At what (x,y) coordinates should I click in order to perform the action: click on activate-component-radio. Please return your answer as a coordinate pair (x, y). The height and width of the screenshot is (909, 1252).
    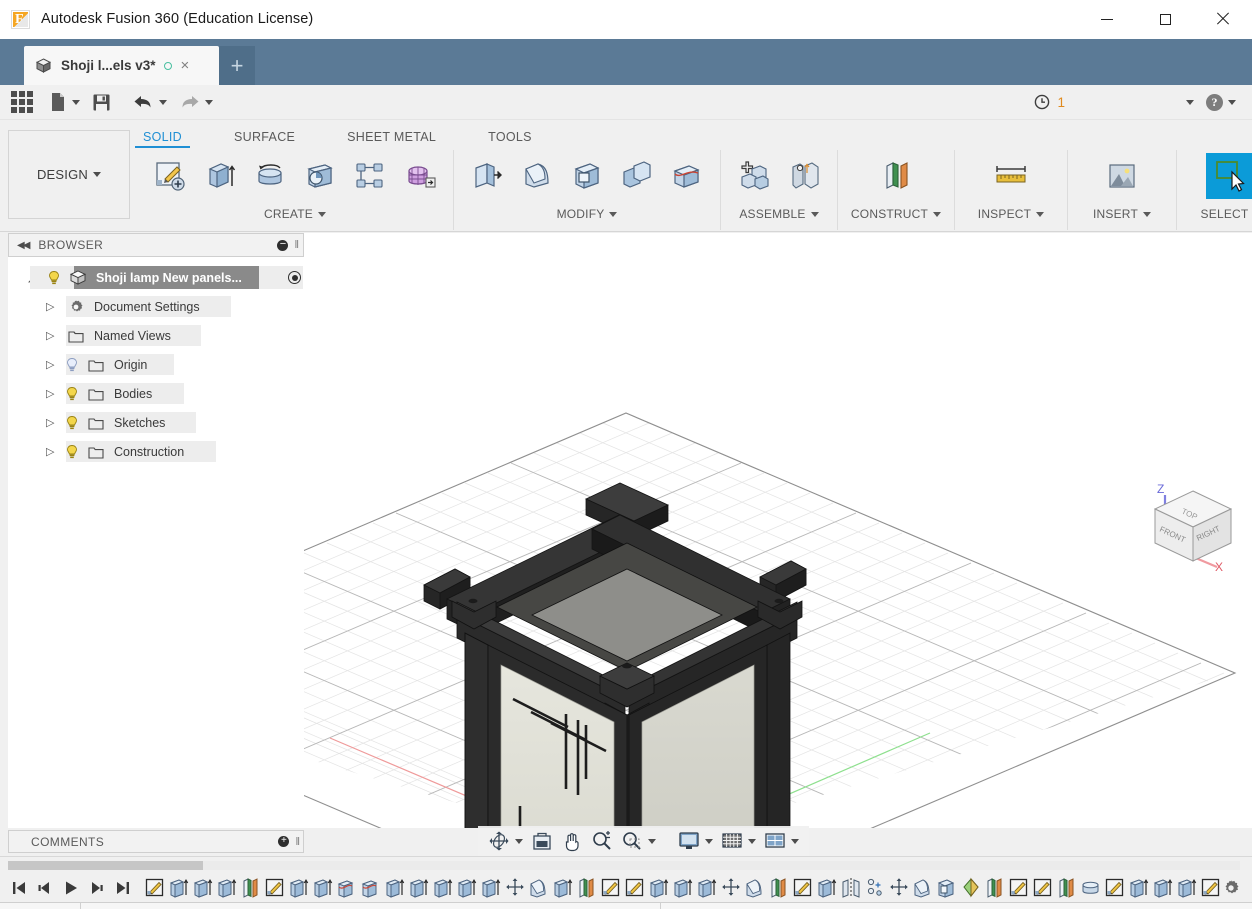
    Looking at the image, I should click on (294, 277).